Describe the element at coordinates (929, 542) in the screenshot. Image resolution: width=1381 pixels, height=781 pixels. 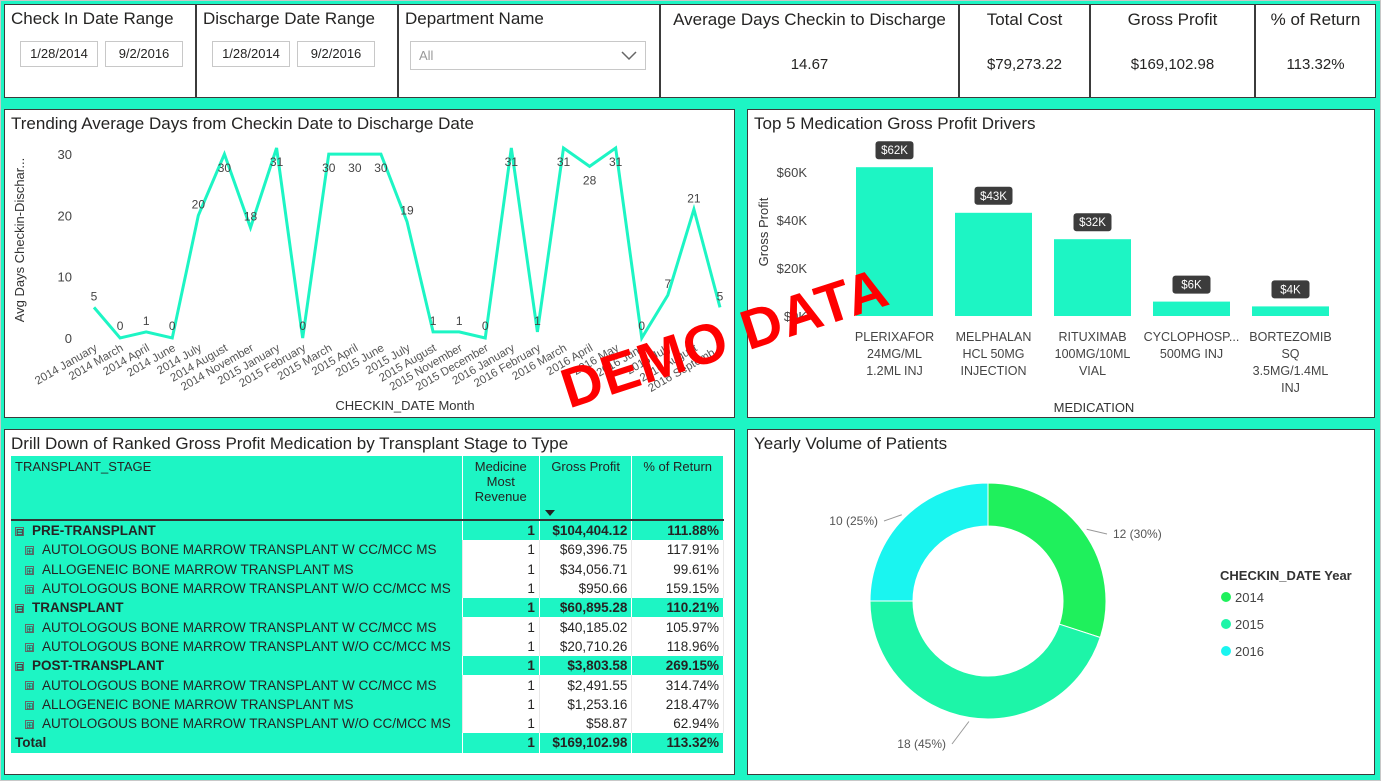
I see `donut-slice` at that location.